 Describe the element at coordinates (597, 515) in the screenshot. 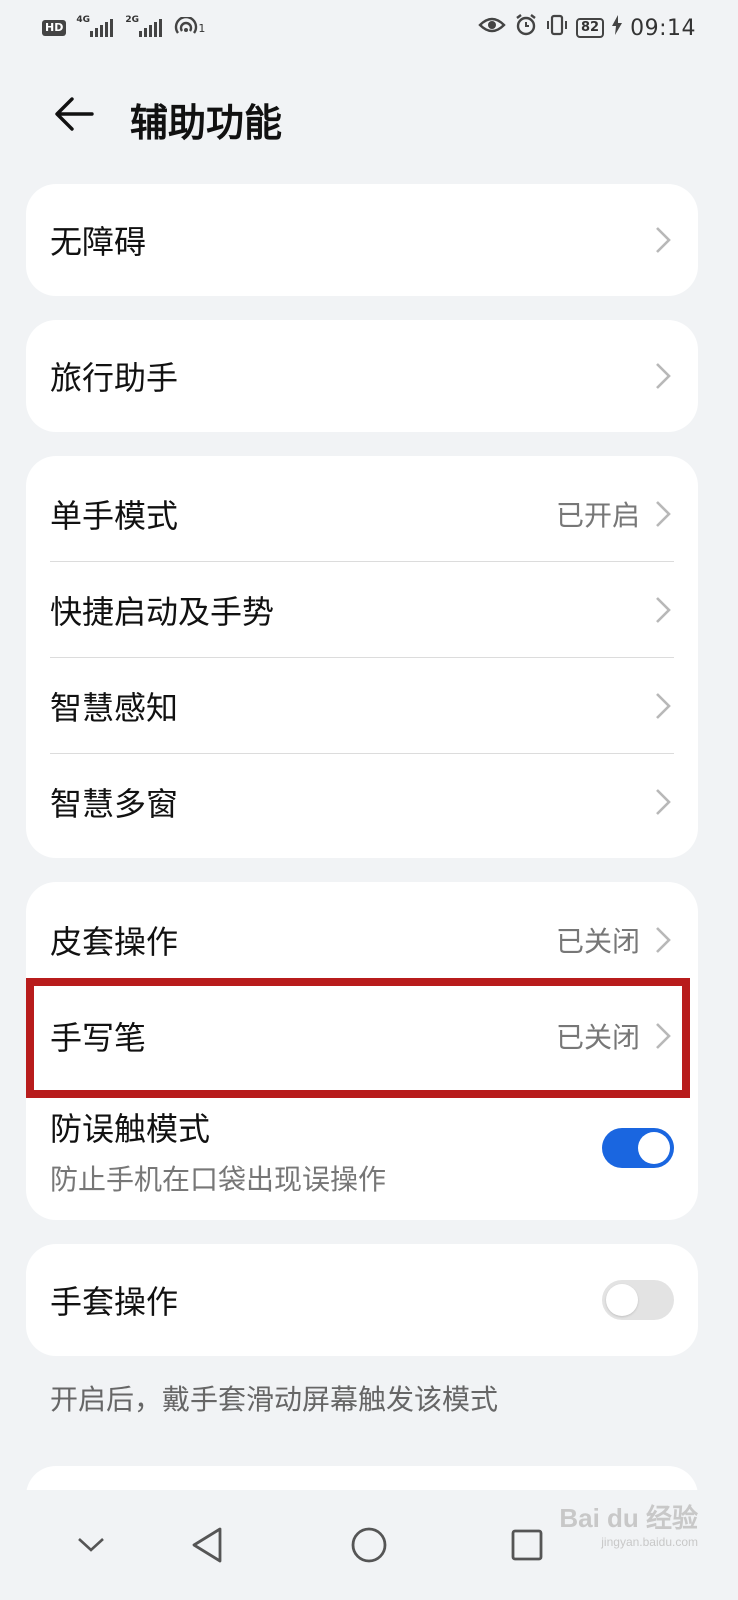

I see `menu-item-value: 已开启` at that location.